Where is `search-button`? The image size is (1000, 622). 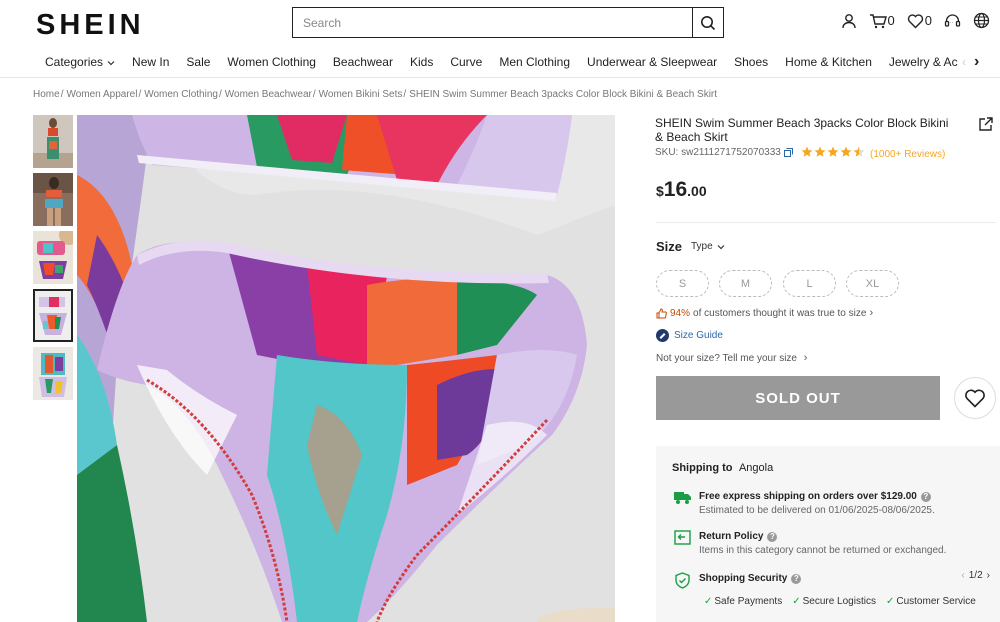 search-button is located at coordinates (707, 22).